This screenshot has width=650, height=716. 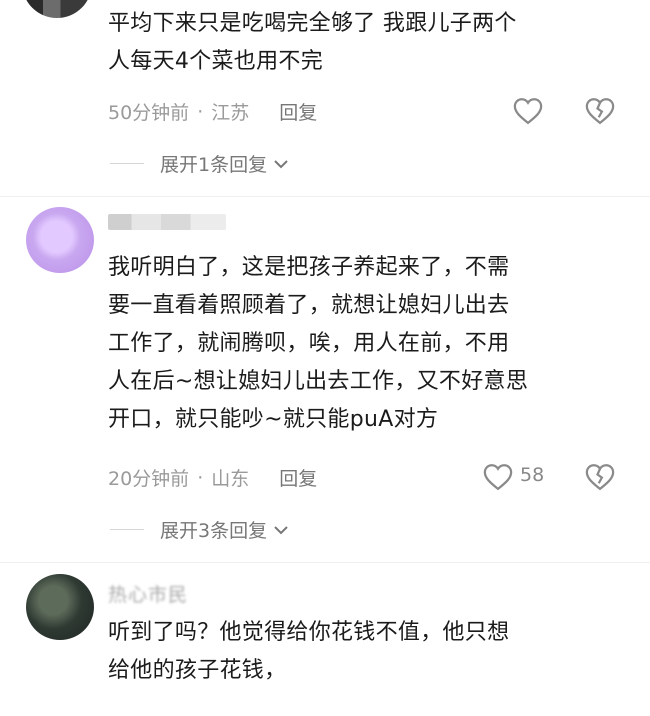 I want to click on comment-text: 听到了吗？他觉得给你花钱不值，他只想 给他的孩子花钱，, so click(x=373, y=652).